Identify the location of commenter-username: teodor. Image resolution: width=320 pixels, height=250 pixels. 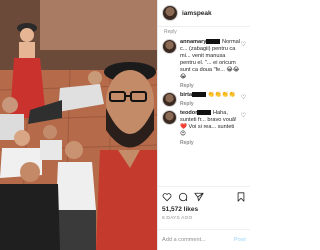
(188, 113).